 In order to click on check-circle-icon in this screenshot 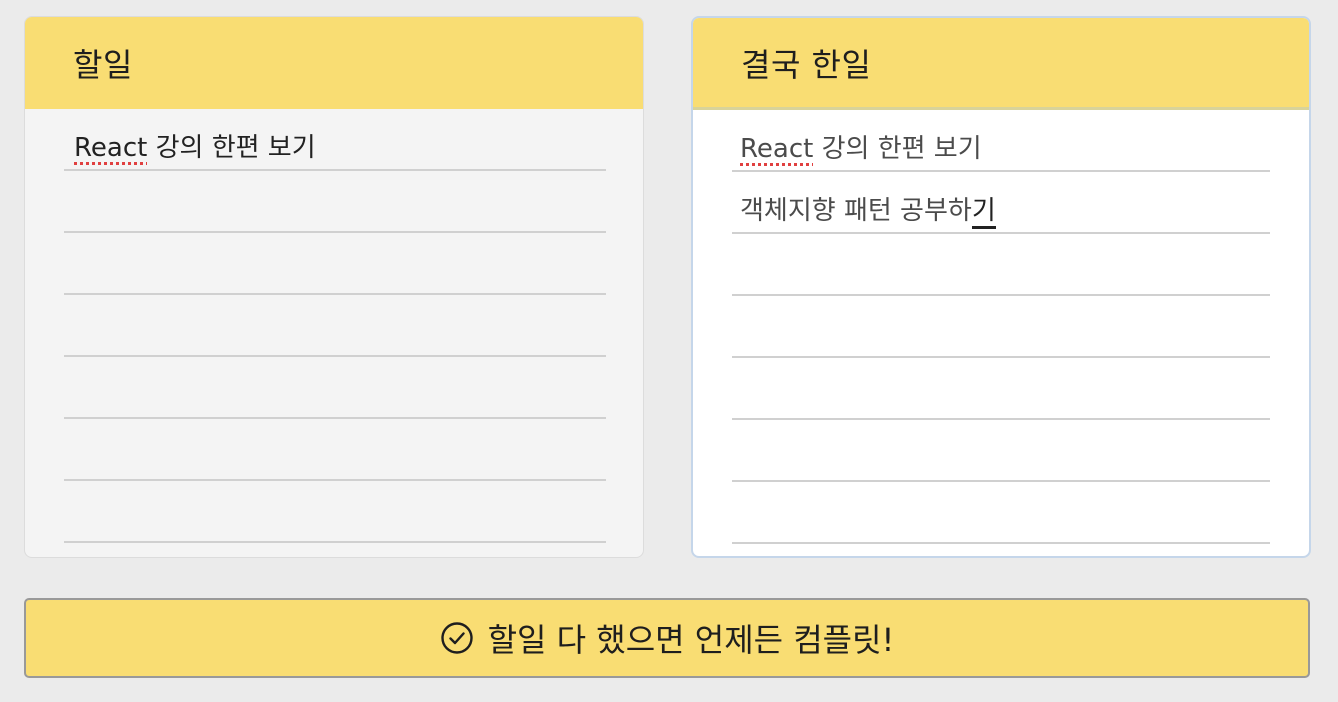, I will do `click(456, 638)`.